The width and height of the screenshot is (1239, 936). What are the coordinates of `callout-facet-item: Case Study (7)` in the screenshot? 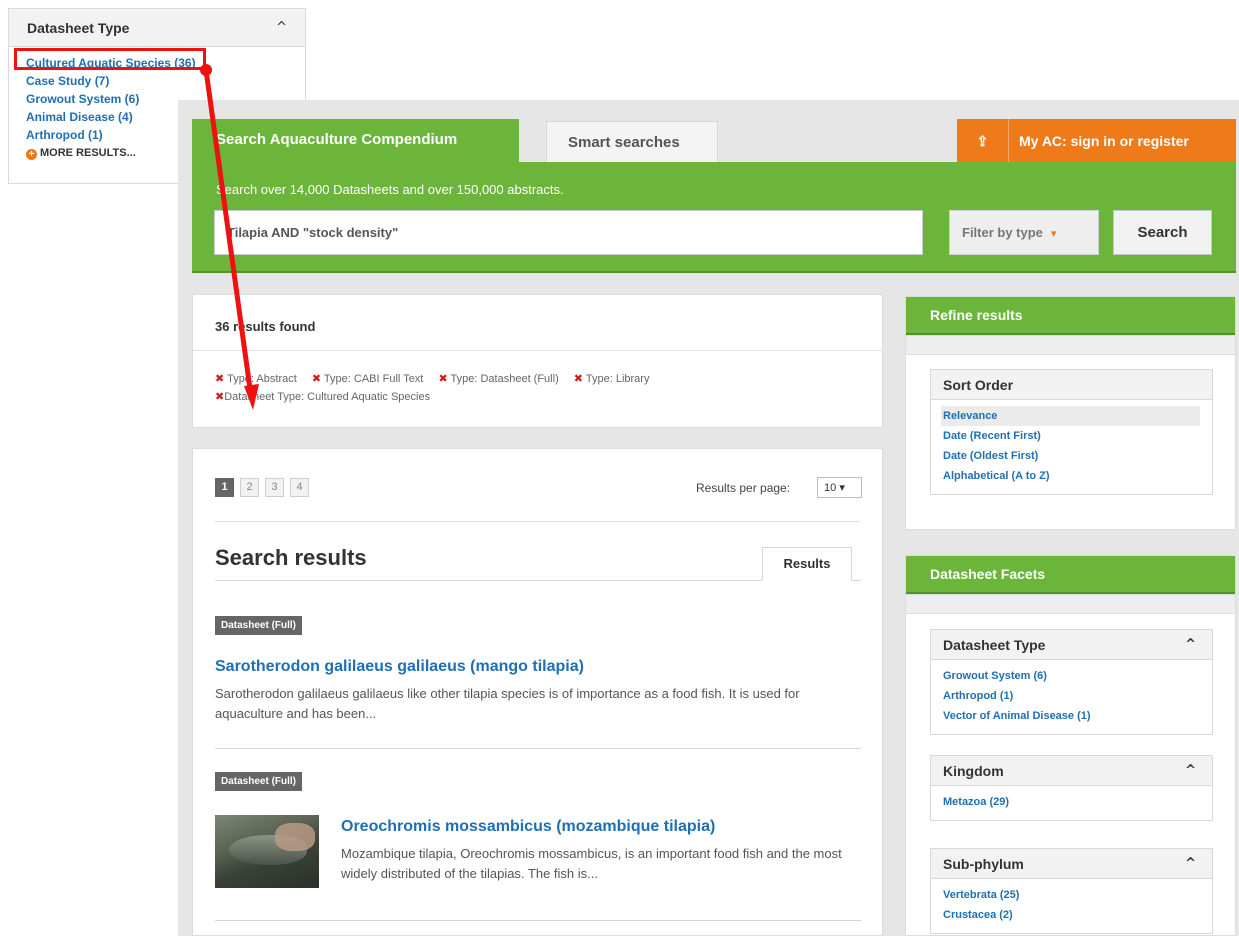 It's located at (165, 81).